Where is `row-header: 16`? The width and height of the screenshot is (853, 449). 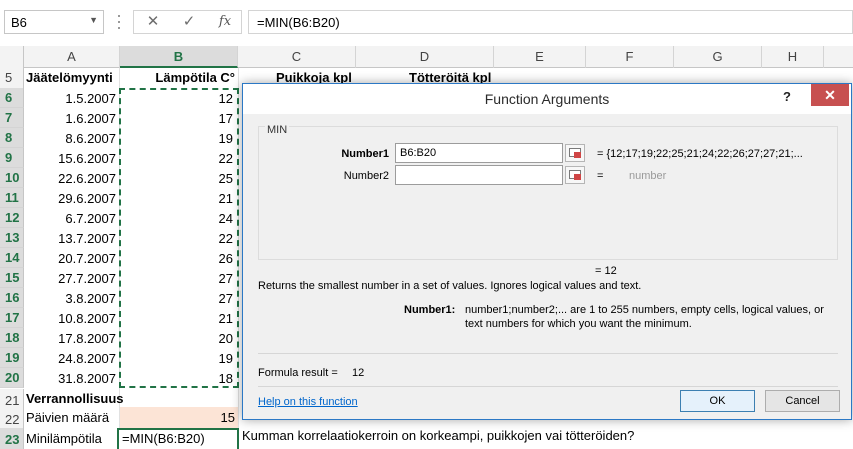
row-header: 16 is located at coordinates (12, 298).